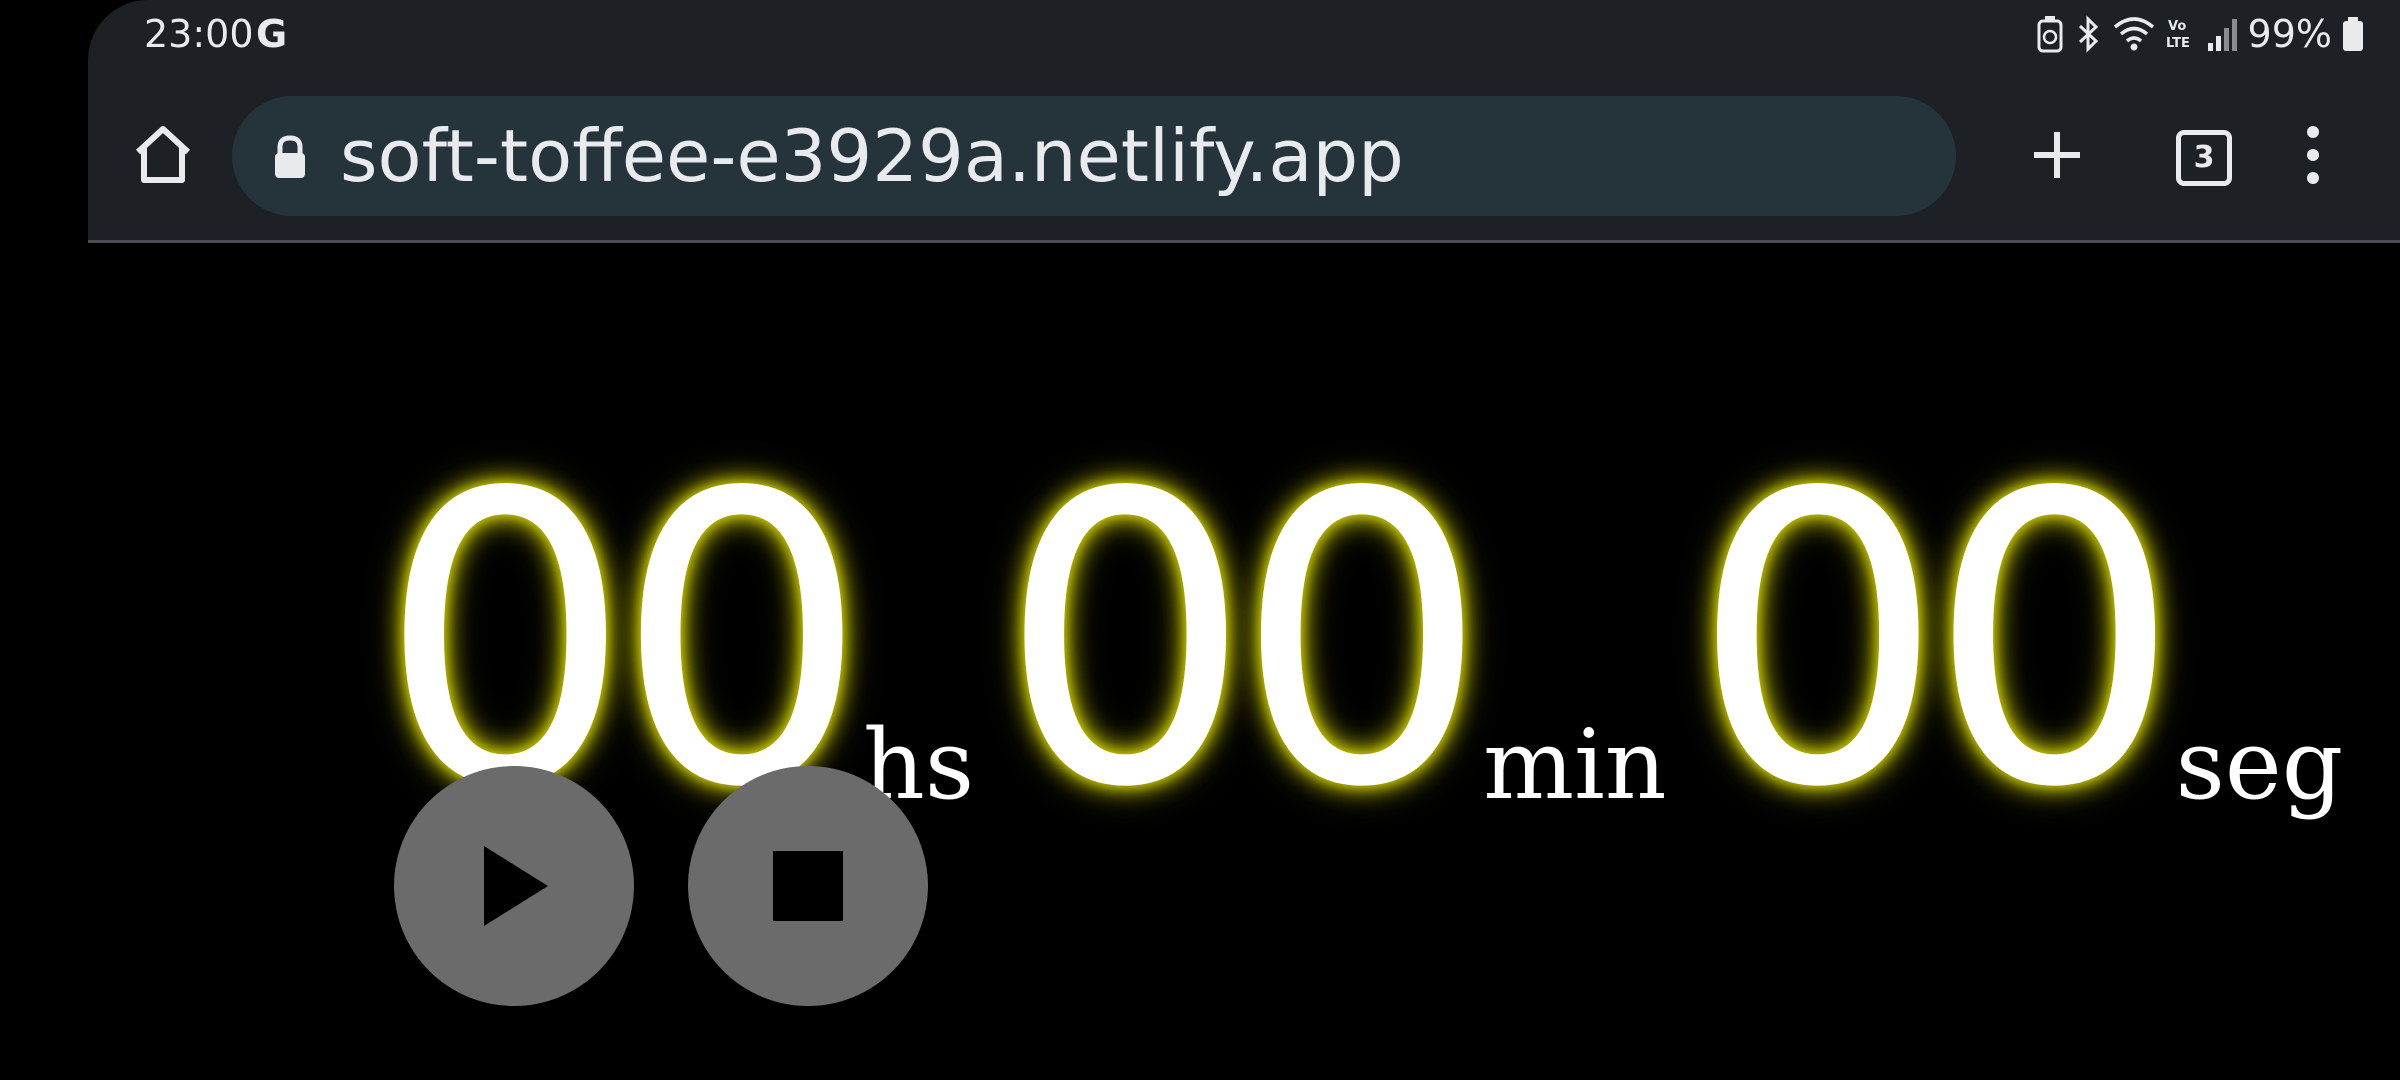  I want to click on lock-icon, so click(290, 156).